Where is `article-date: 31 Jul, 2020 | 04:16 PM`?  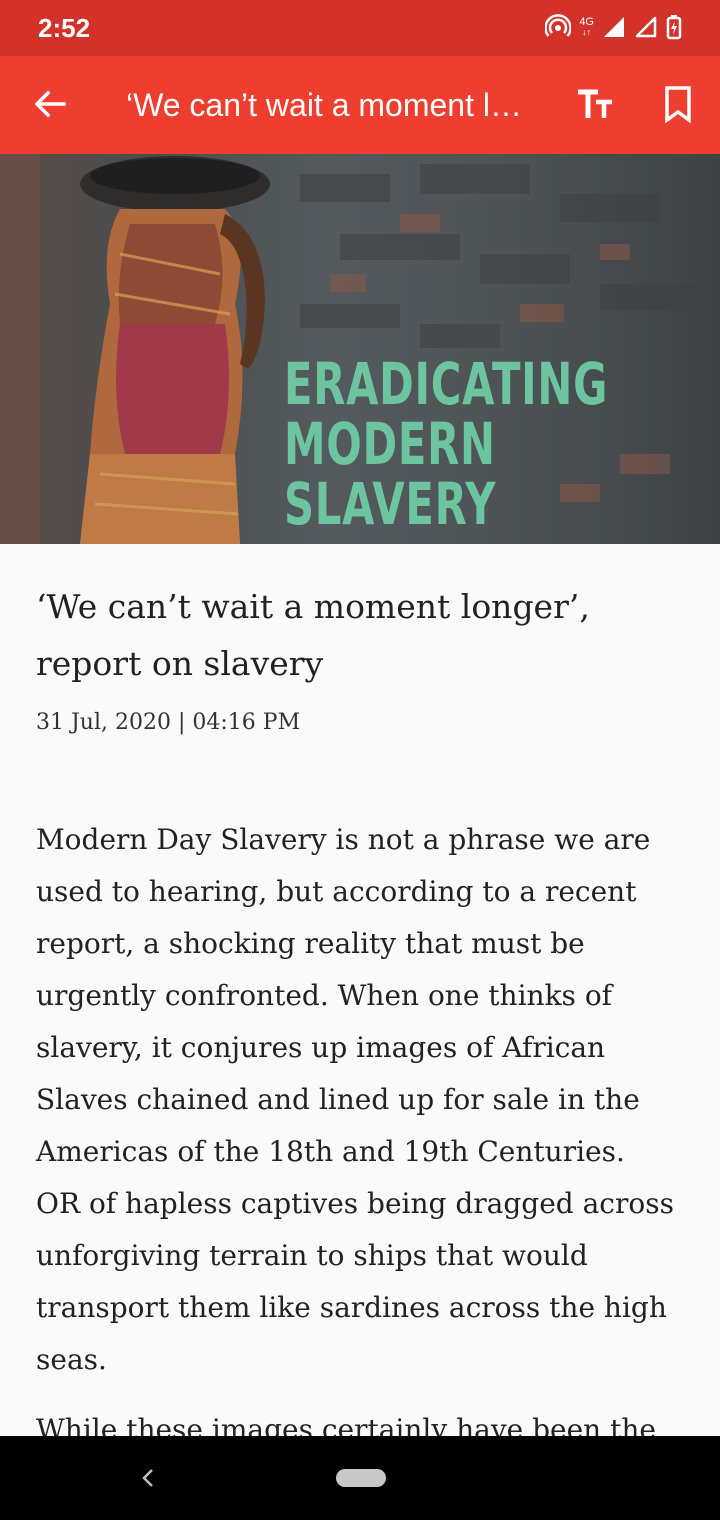
article-date: 31 Jul, 2020 | 04:16 PM is located at coordinates (168, 722).